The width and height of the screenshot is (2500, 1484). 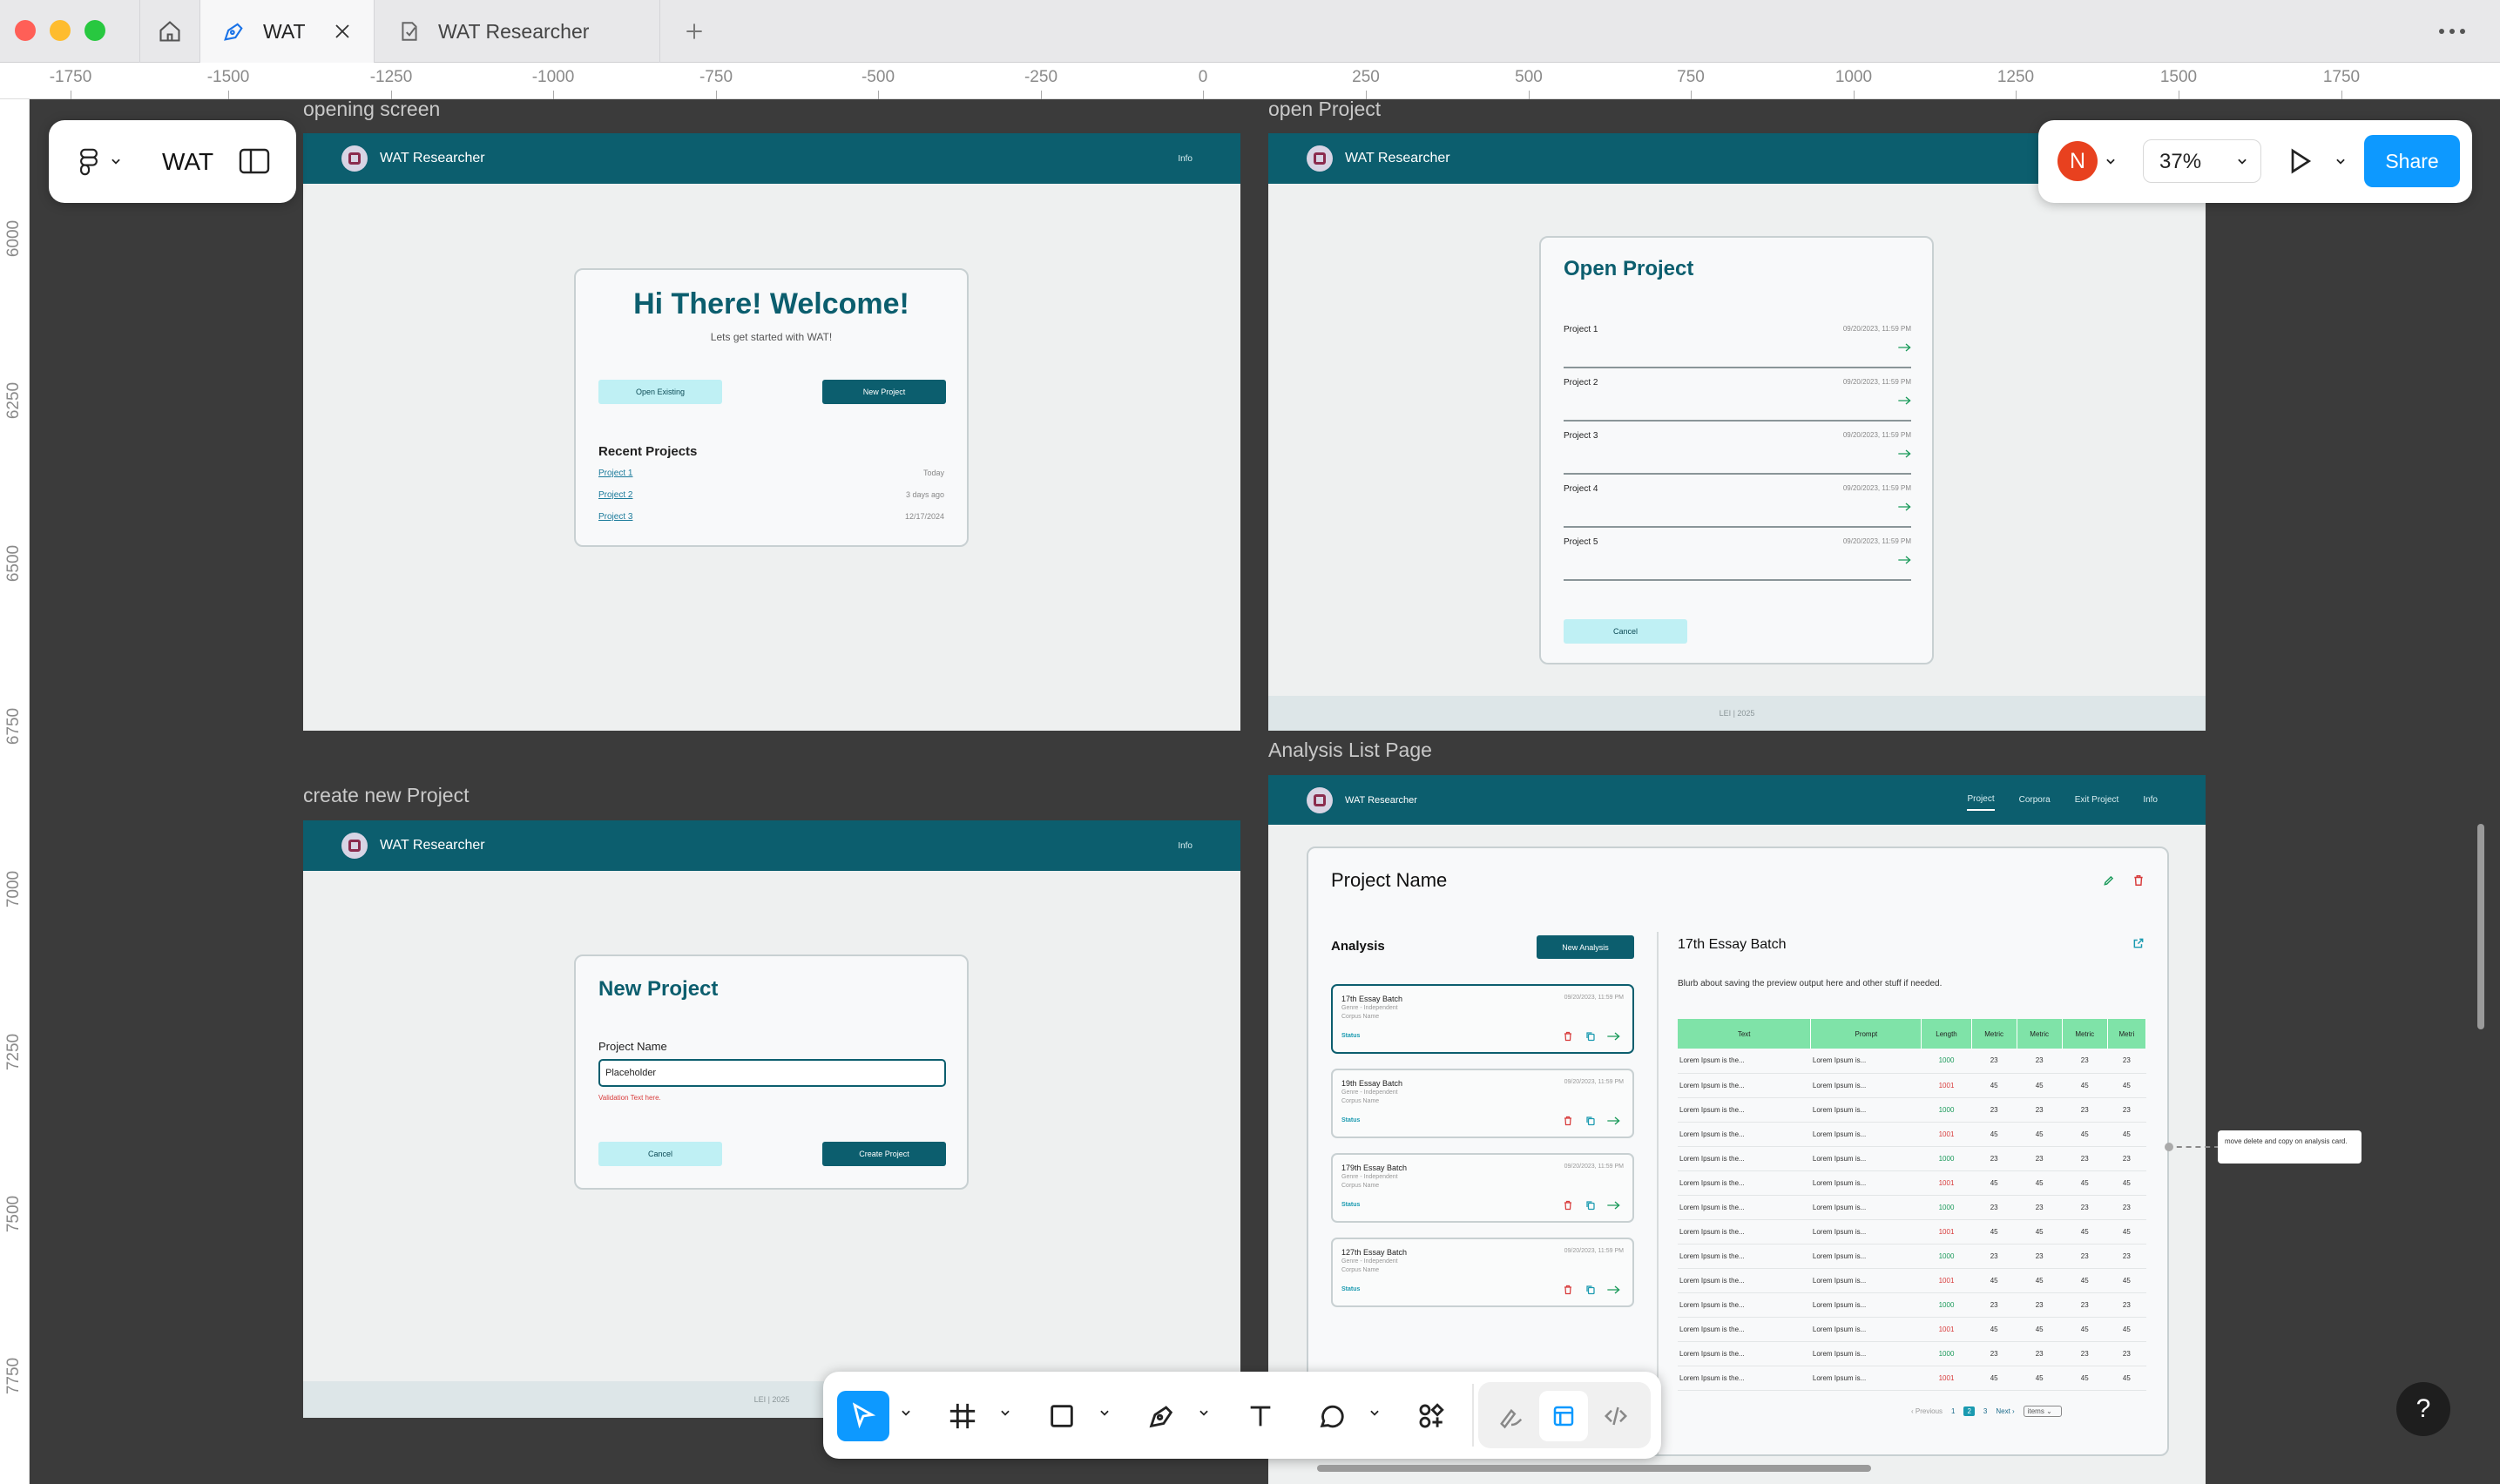 What do you see at coordinates (1594, 1468) in the screenshot?
I see `horizontal-scrollbar` at bounding box center [1594, 1468].